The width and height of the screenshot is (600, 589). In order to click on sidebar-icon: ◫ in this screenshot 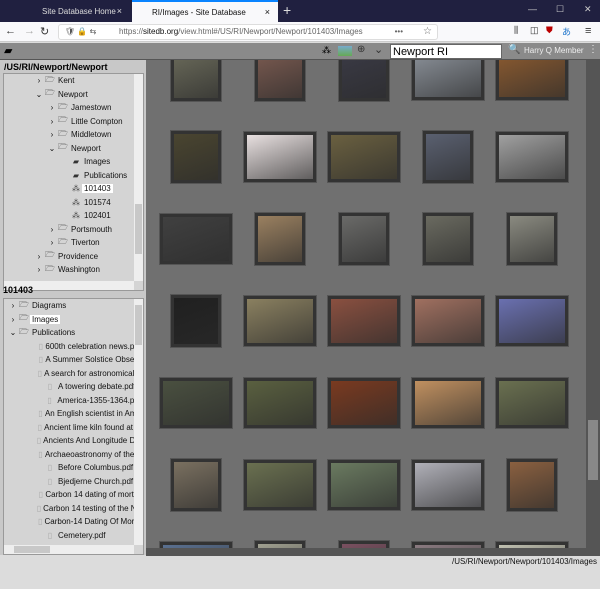, I will do `click(534, 30)`.